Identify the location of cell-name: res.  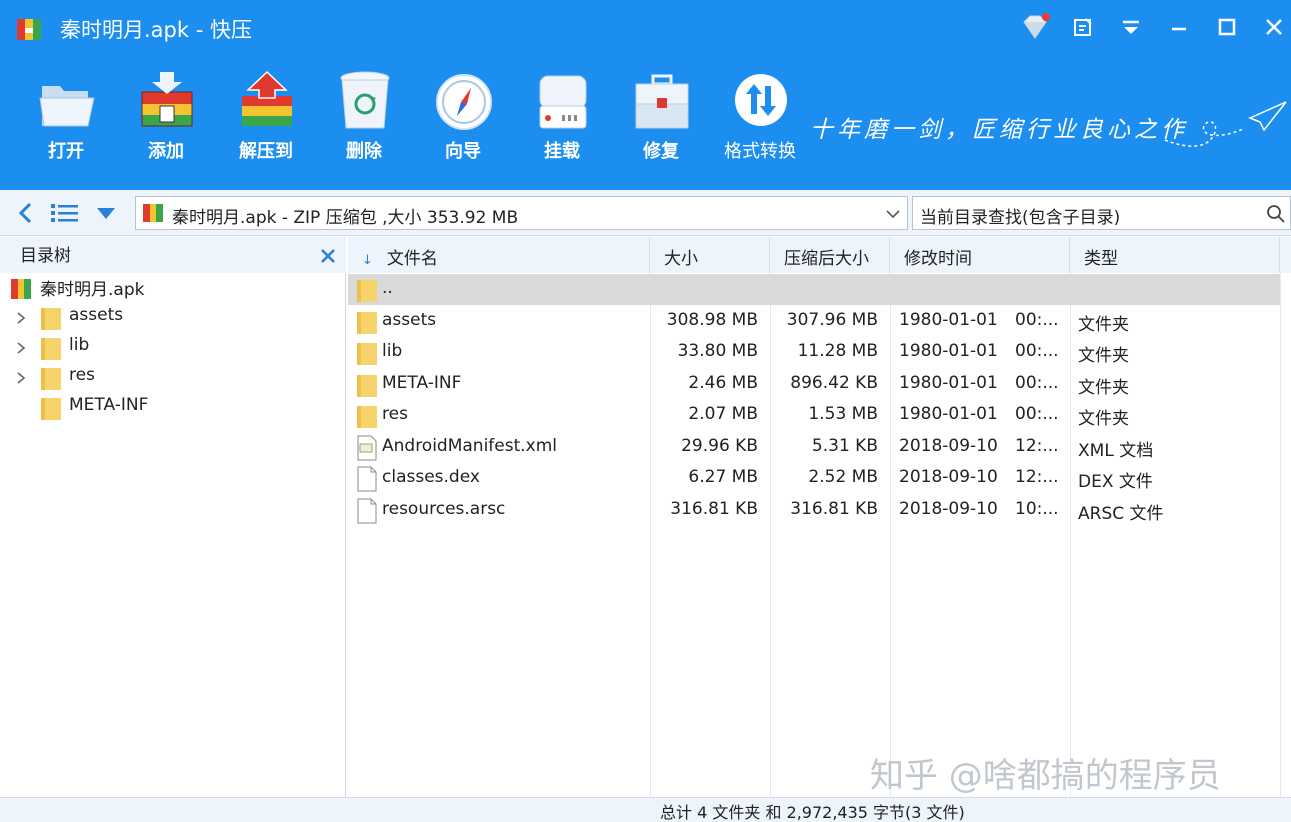
(395, 414).